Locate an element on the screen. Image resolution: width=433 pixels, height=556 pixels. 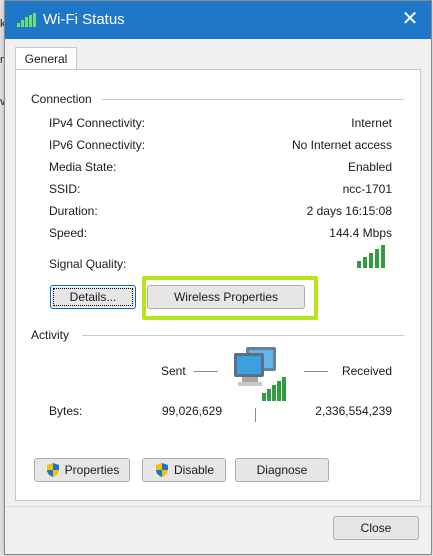
activity-group-label: Activity is located at coordinates (50, 335).